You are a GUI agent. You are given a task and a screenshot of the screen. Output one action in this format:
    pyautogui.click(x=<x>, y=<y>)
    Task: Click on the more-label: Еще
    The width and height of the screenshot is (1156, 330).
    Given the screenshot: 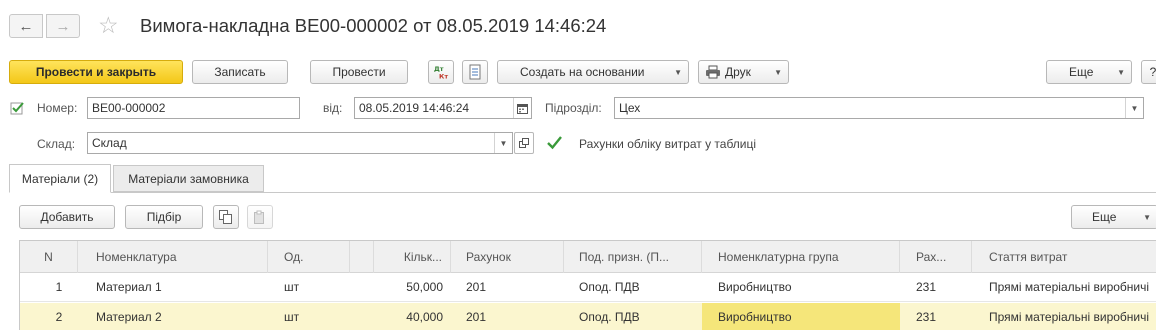 What is the action you would take?
    pyautogui.click(x=1081, y=72)
    